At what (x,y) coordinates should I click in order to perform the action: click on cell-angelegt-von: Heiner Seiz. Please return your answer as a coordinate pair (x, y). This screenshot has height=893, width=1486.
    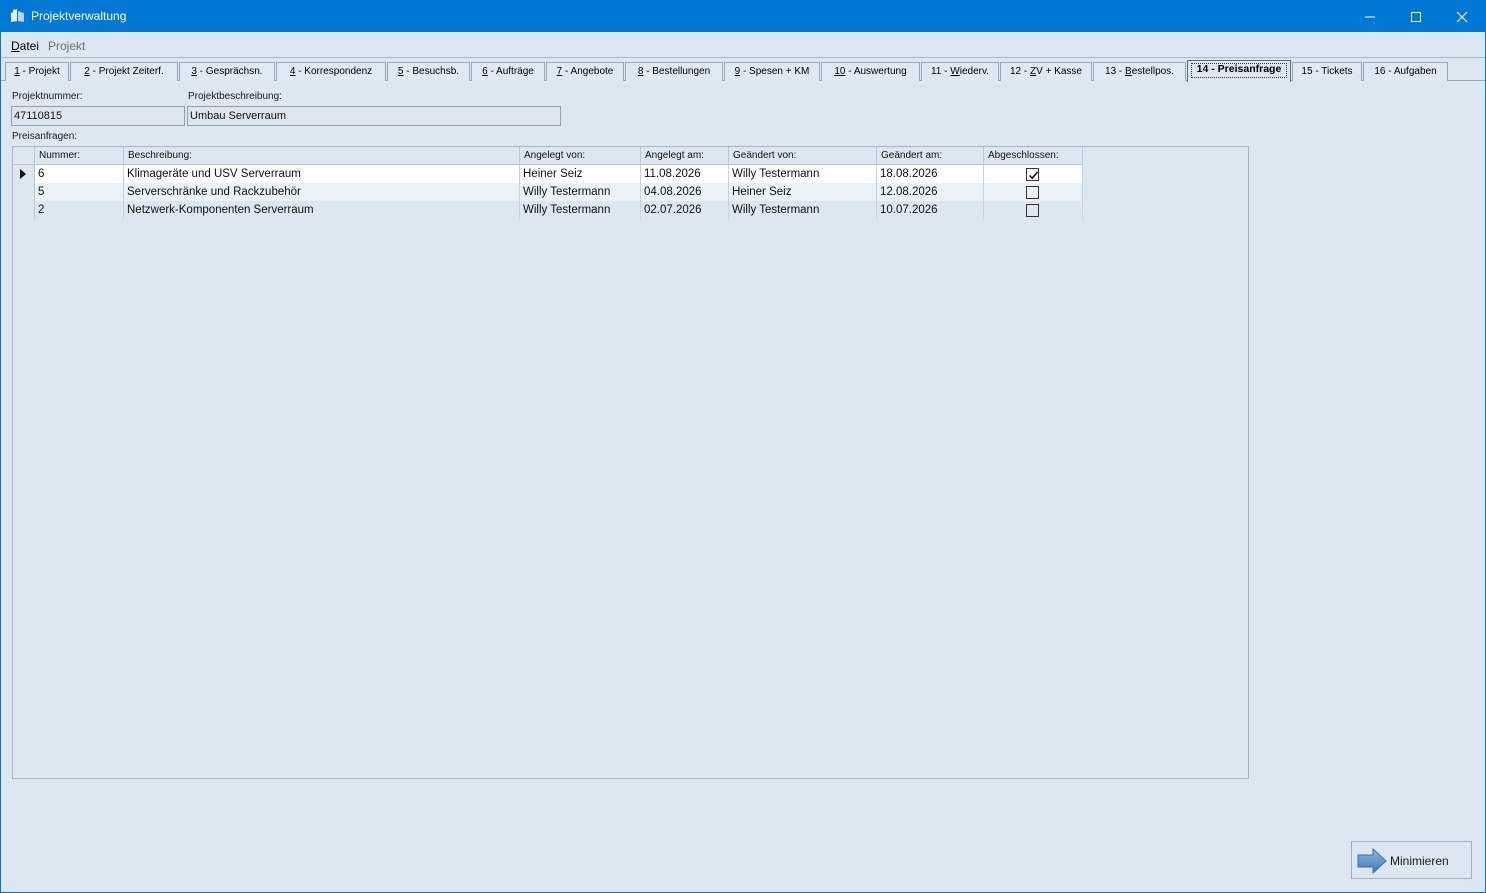
    Looking at the image, I should click on (580, 174).